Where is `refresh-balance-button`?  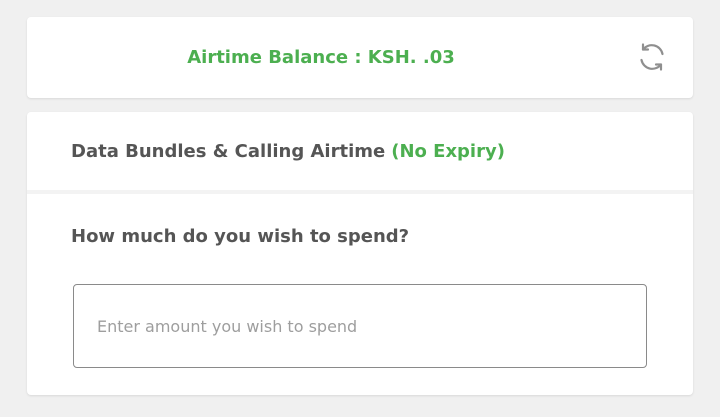 refresh-balance-button is located at coordinates (652, 57).